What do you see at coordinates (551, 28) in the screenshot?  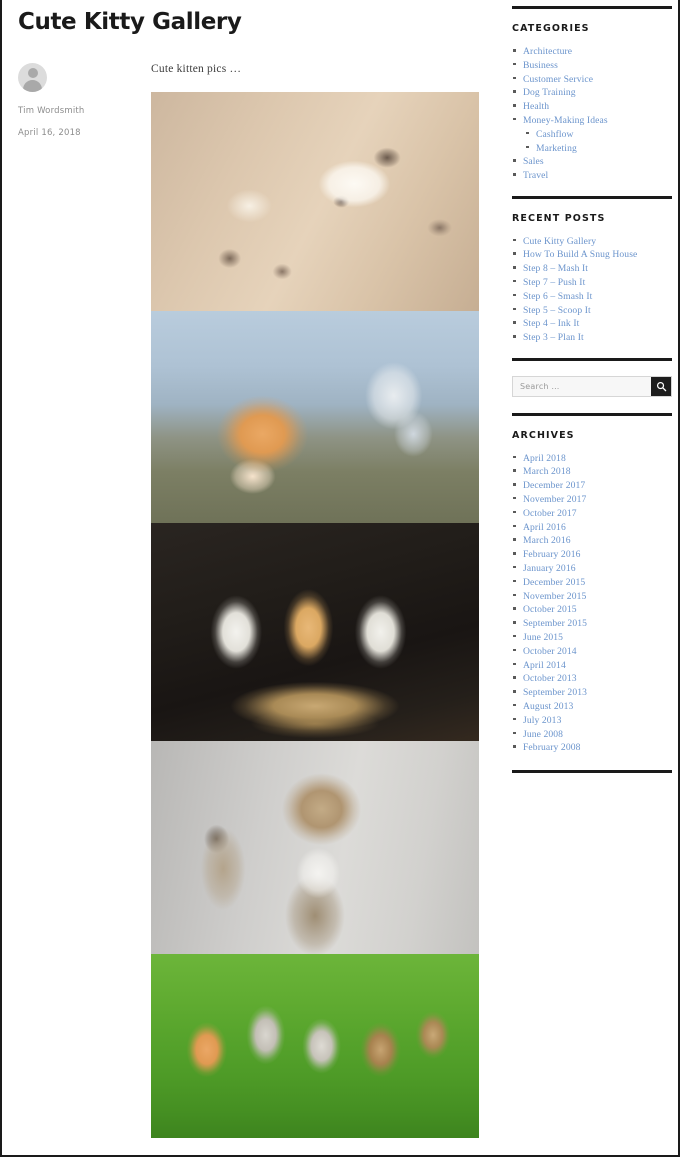 I see `widget-title-categories: Categories` at bounding box center [551, 28].